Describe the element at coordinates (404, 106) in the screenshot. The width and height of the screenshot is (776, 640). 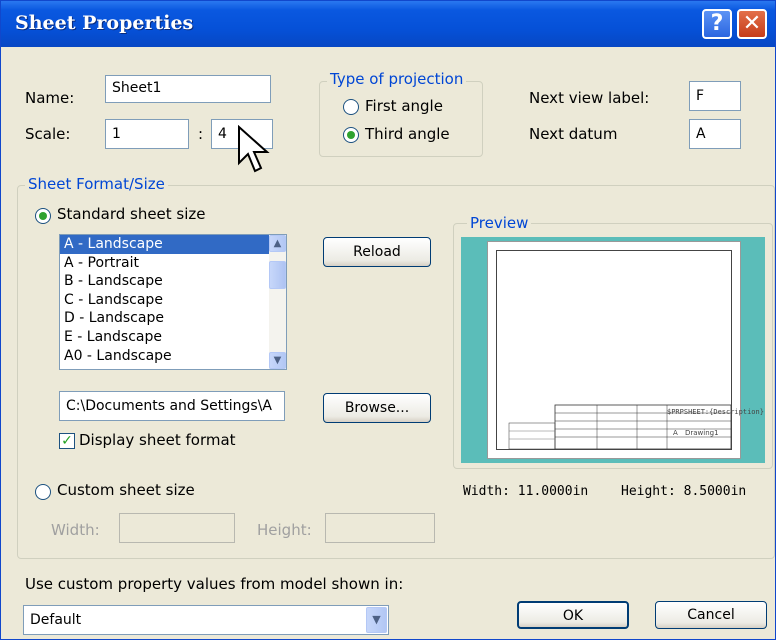
I see `first-angle-label: First angle` at that location.